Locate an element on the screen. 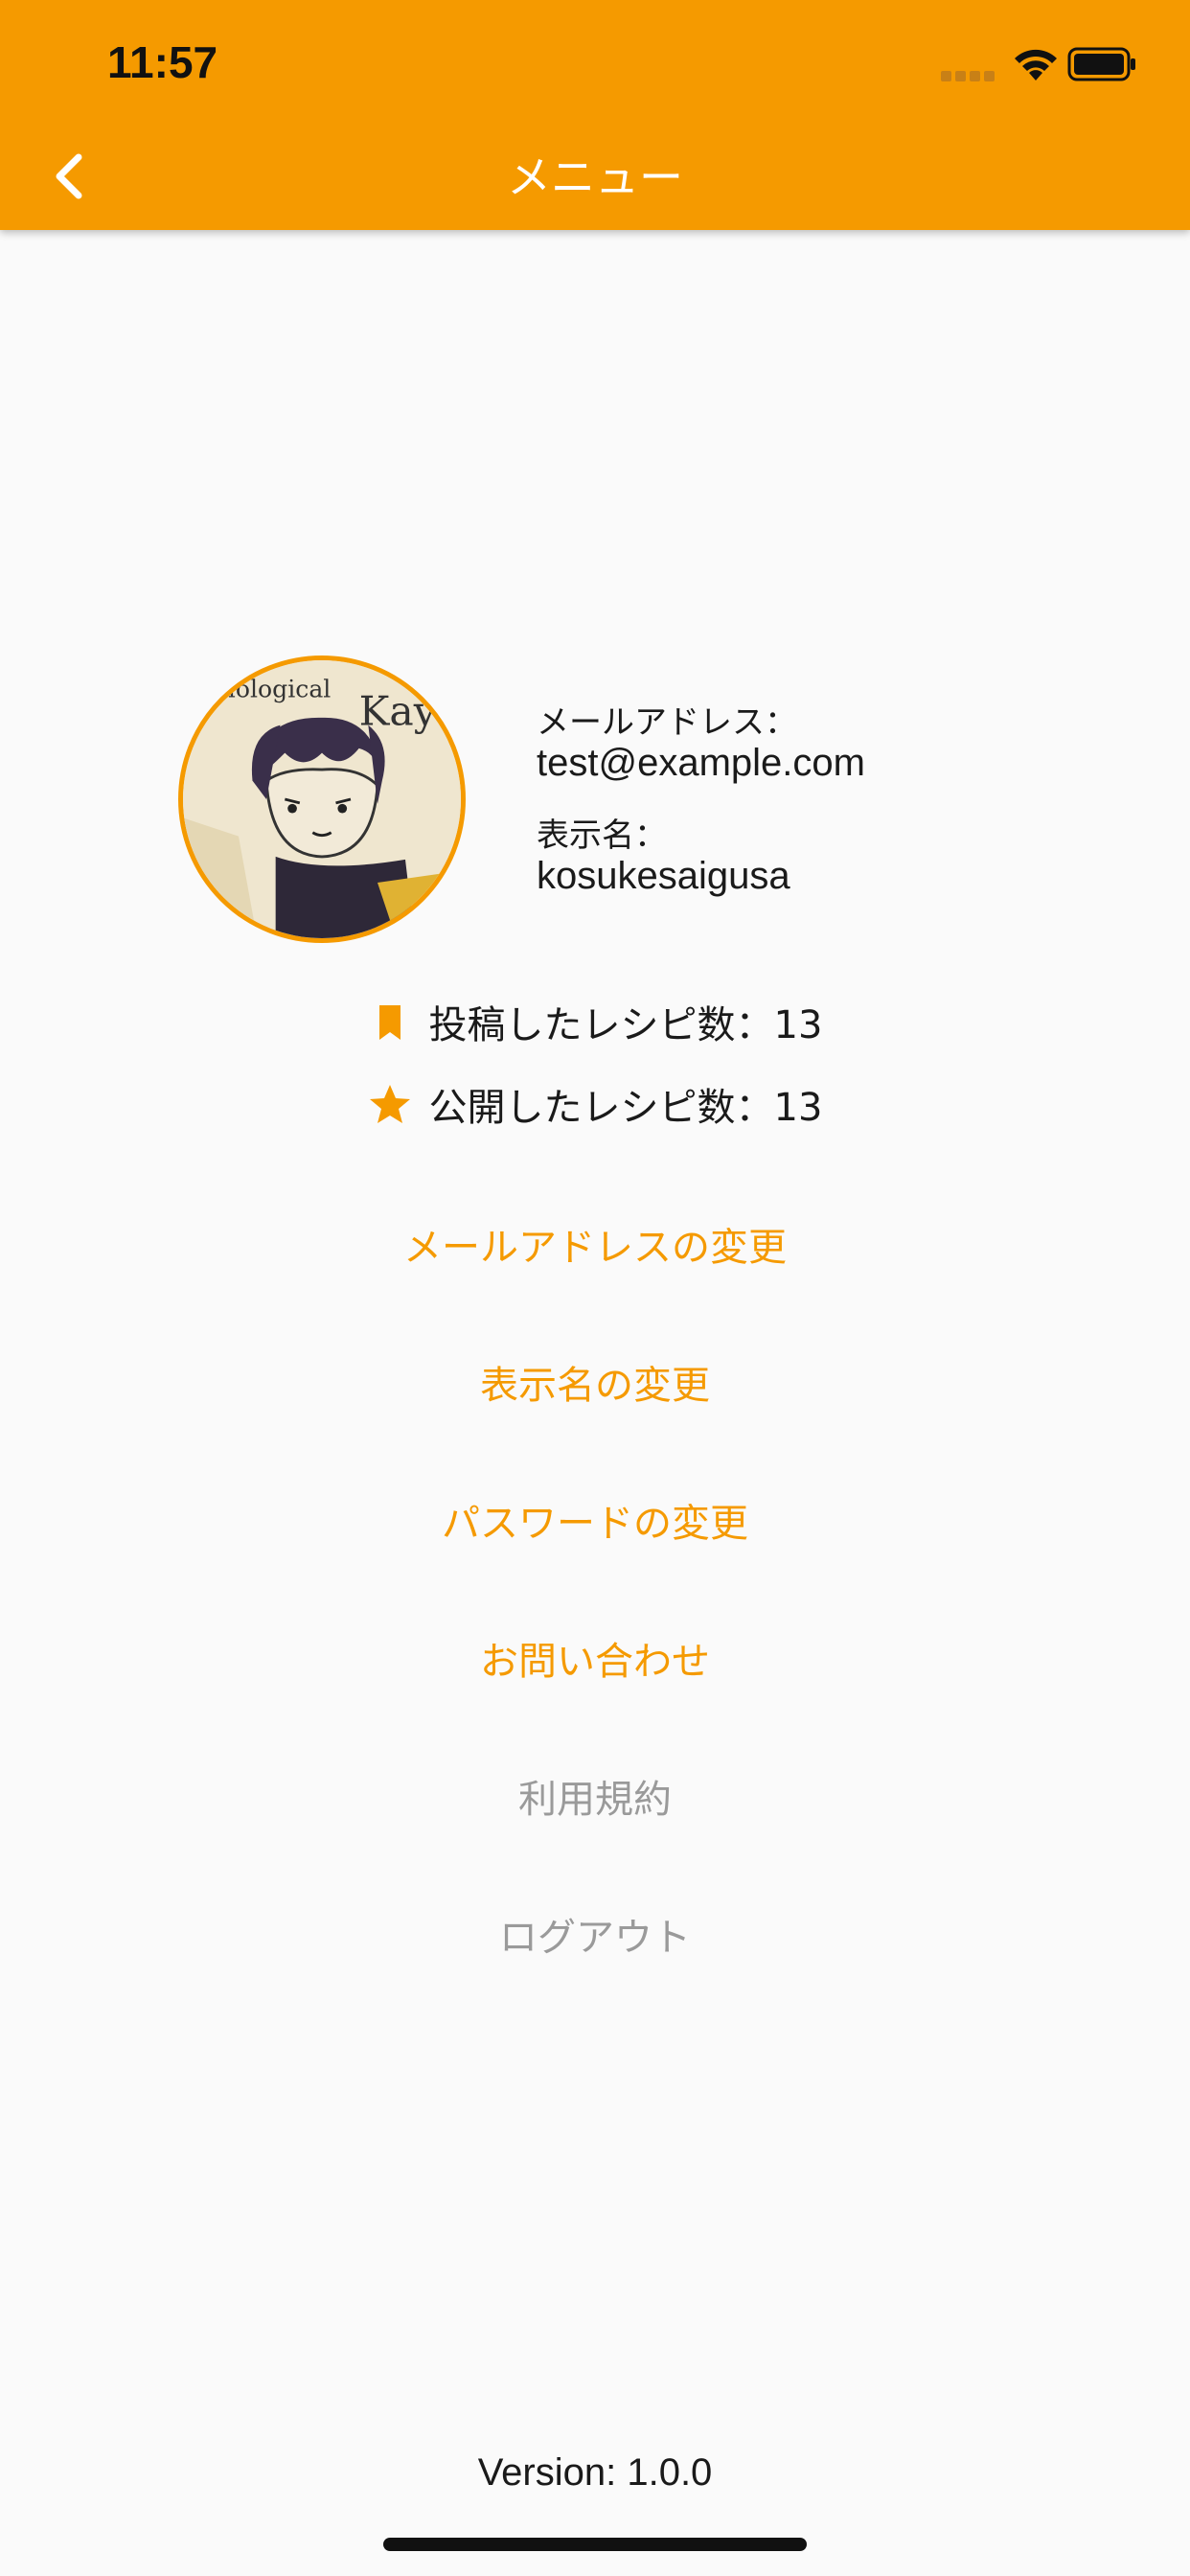 Image resolution: width=1190 pixels, height=2576 pixels. status-time: 11:57 is located at coordinates (163, 62).